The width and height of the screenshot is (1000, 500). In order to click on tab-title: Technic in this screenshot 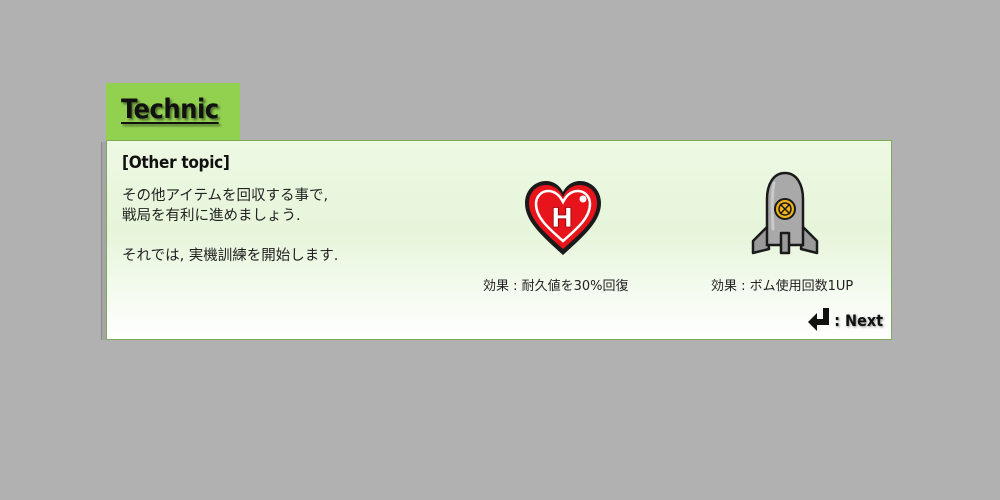, I will do `click(170, 109)`.